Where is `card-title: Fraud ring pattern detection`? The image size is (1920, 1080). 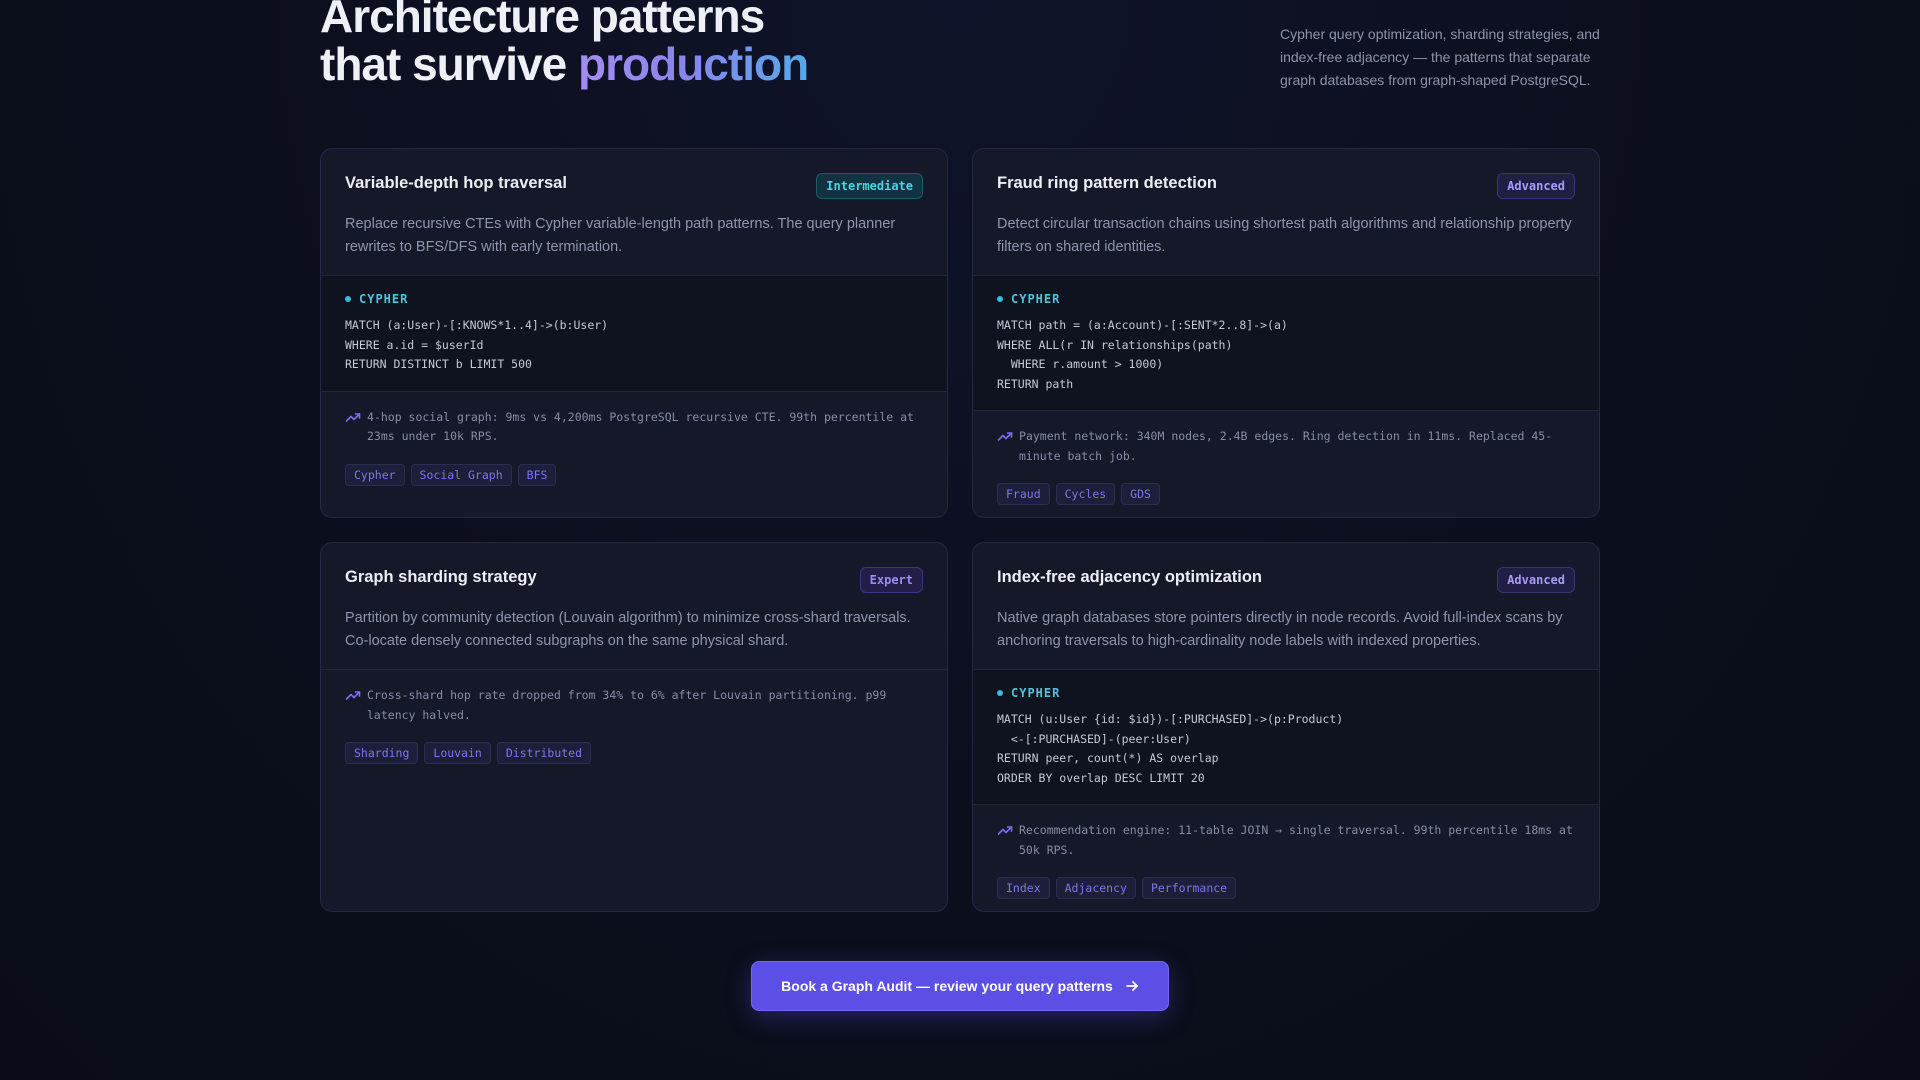 card-title: Fraud ring pattern detection is located at coordinates (1107, 183).